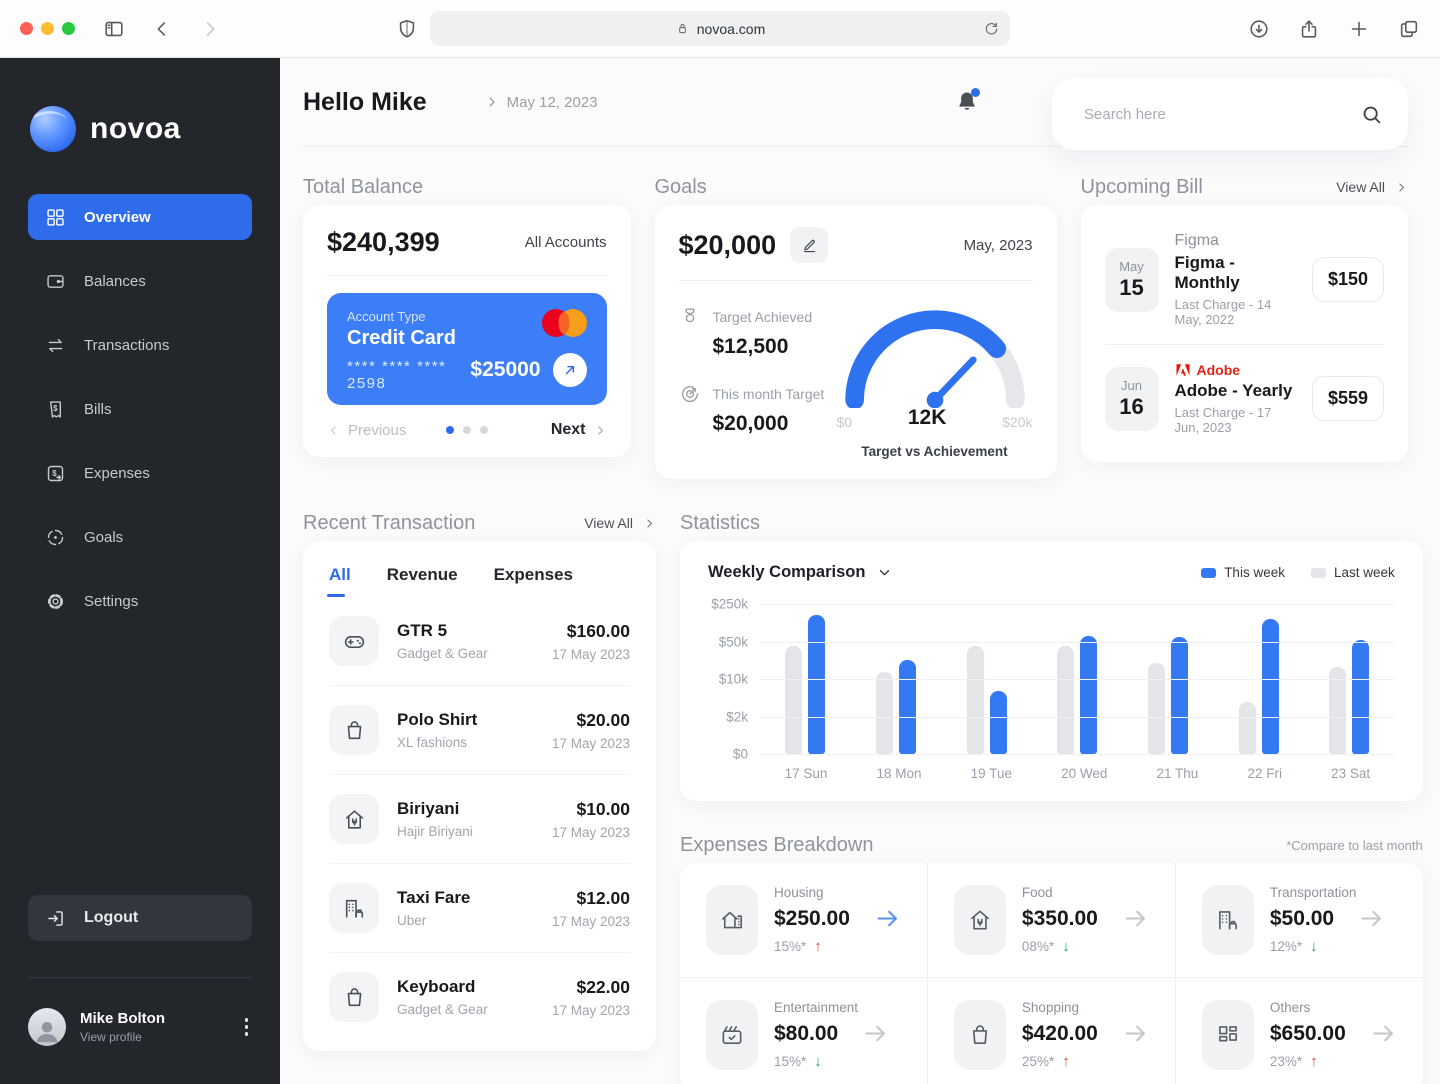 This screenshot has height=1084, width=1440. Describe the element at coordinates (47, 28) in the screenshot. I see `minimize-window-button` at that location.